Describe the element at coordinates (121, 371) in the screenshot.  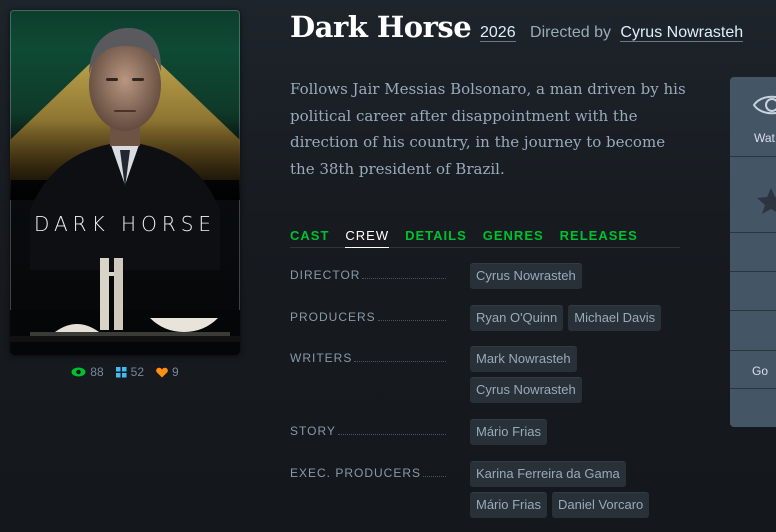
I see `grid-icon` at that location.